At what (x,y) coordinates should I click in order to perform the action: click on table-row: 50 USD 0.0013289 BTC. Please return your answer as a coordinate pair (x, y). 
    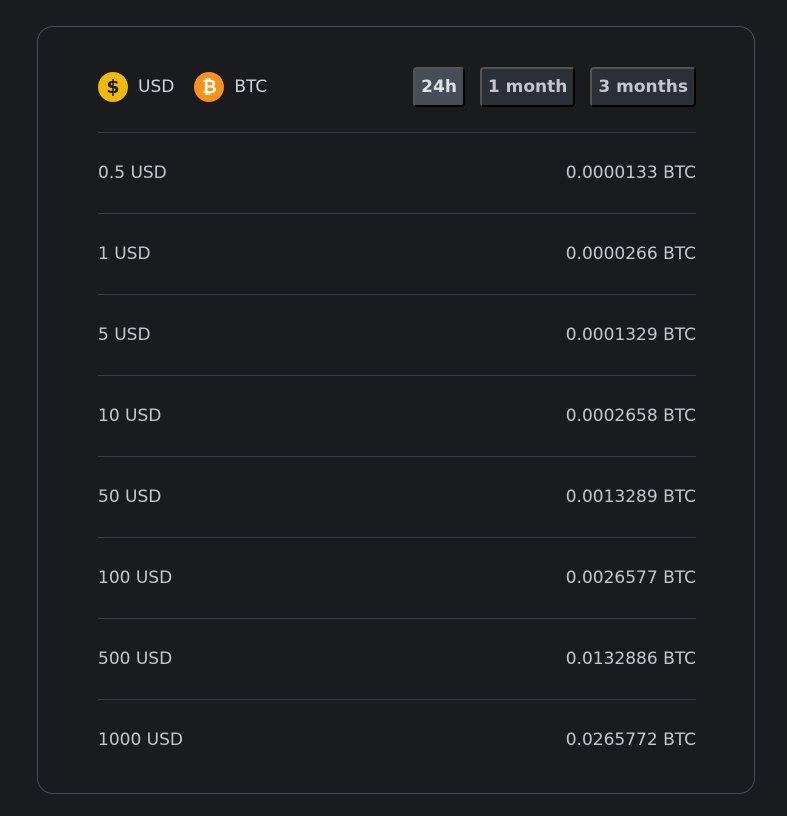
    Looking at the image, I should click on (397, 496).